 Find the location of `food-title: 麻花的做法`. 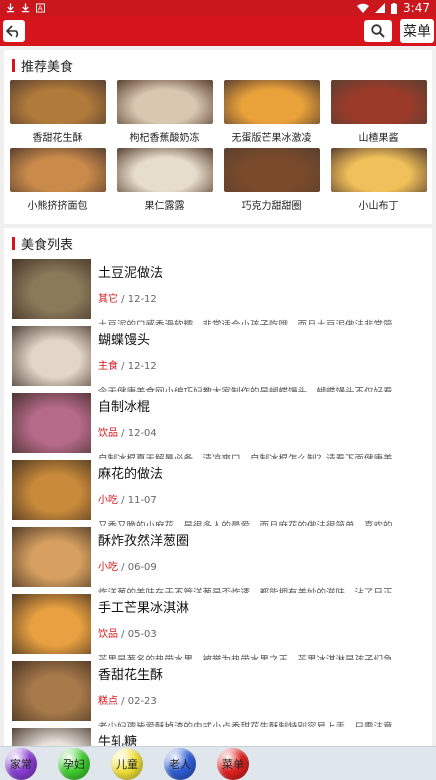

food-title: 麻花的做法 is located at coordinates (131, 474).